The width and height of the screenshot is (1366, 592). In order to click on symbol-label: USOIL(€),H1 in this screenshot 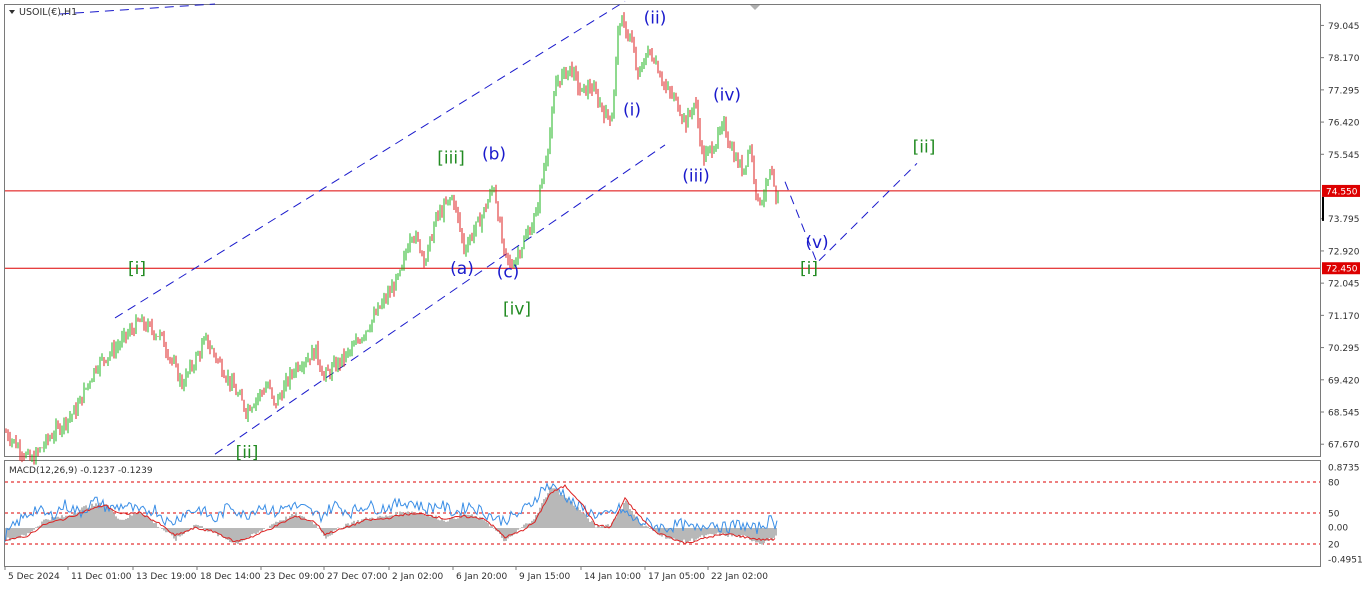, I will do `click(48, 12)`.